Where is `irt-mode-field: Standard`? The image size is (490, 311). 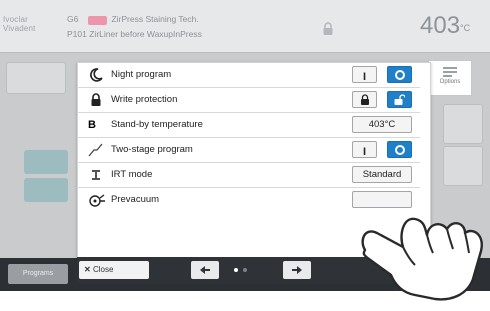 irt-mode-field: Standard is located at coordinates (382, 174).